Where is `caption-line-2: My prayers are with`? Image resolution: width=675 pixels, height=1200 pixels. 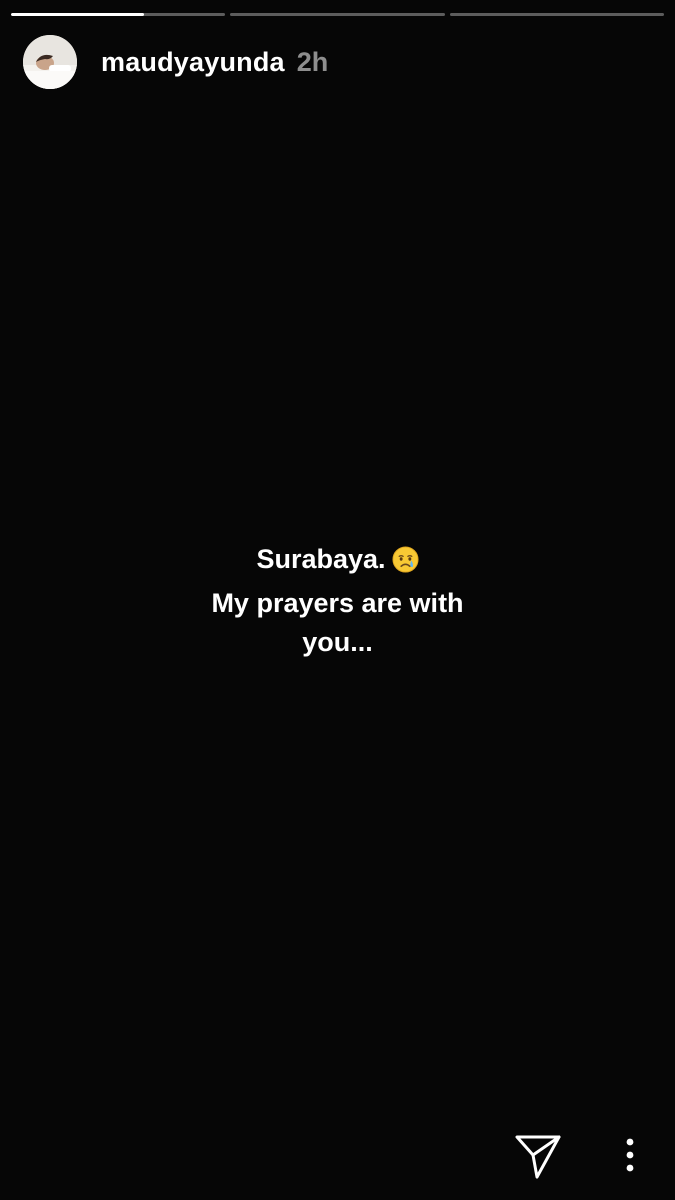
caption-line-2: My prayers are with is located at coordinates (337, 603).